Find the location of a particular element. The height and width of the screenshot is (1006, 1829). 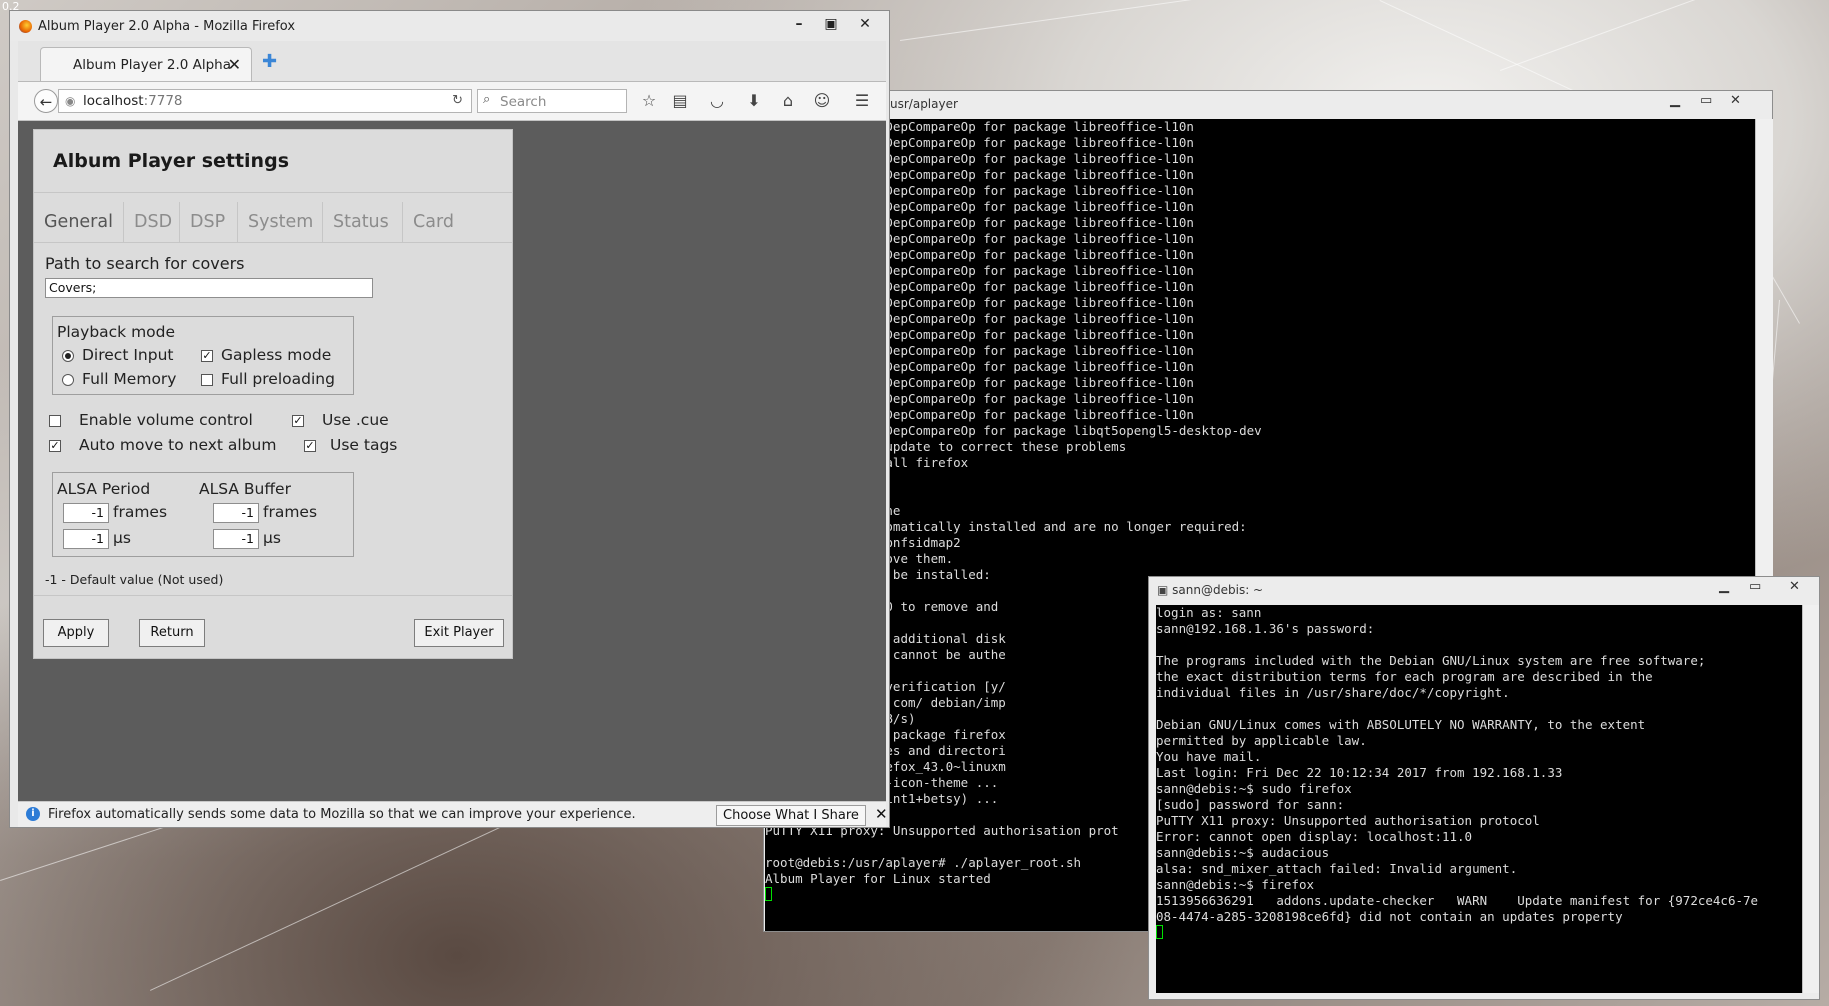

search-input: ⌕ Search is located at coordinates (552, 101).